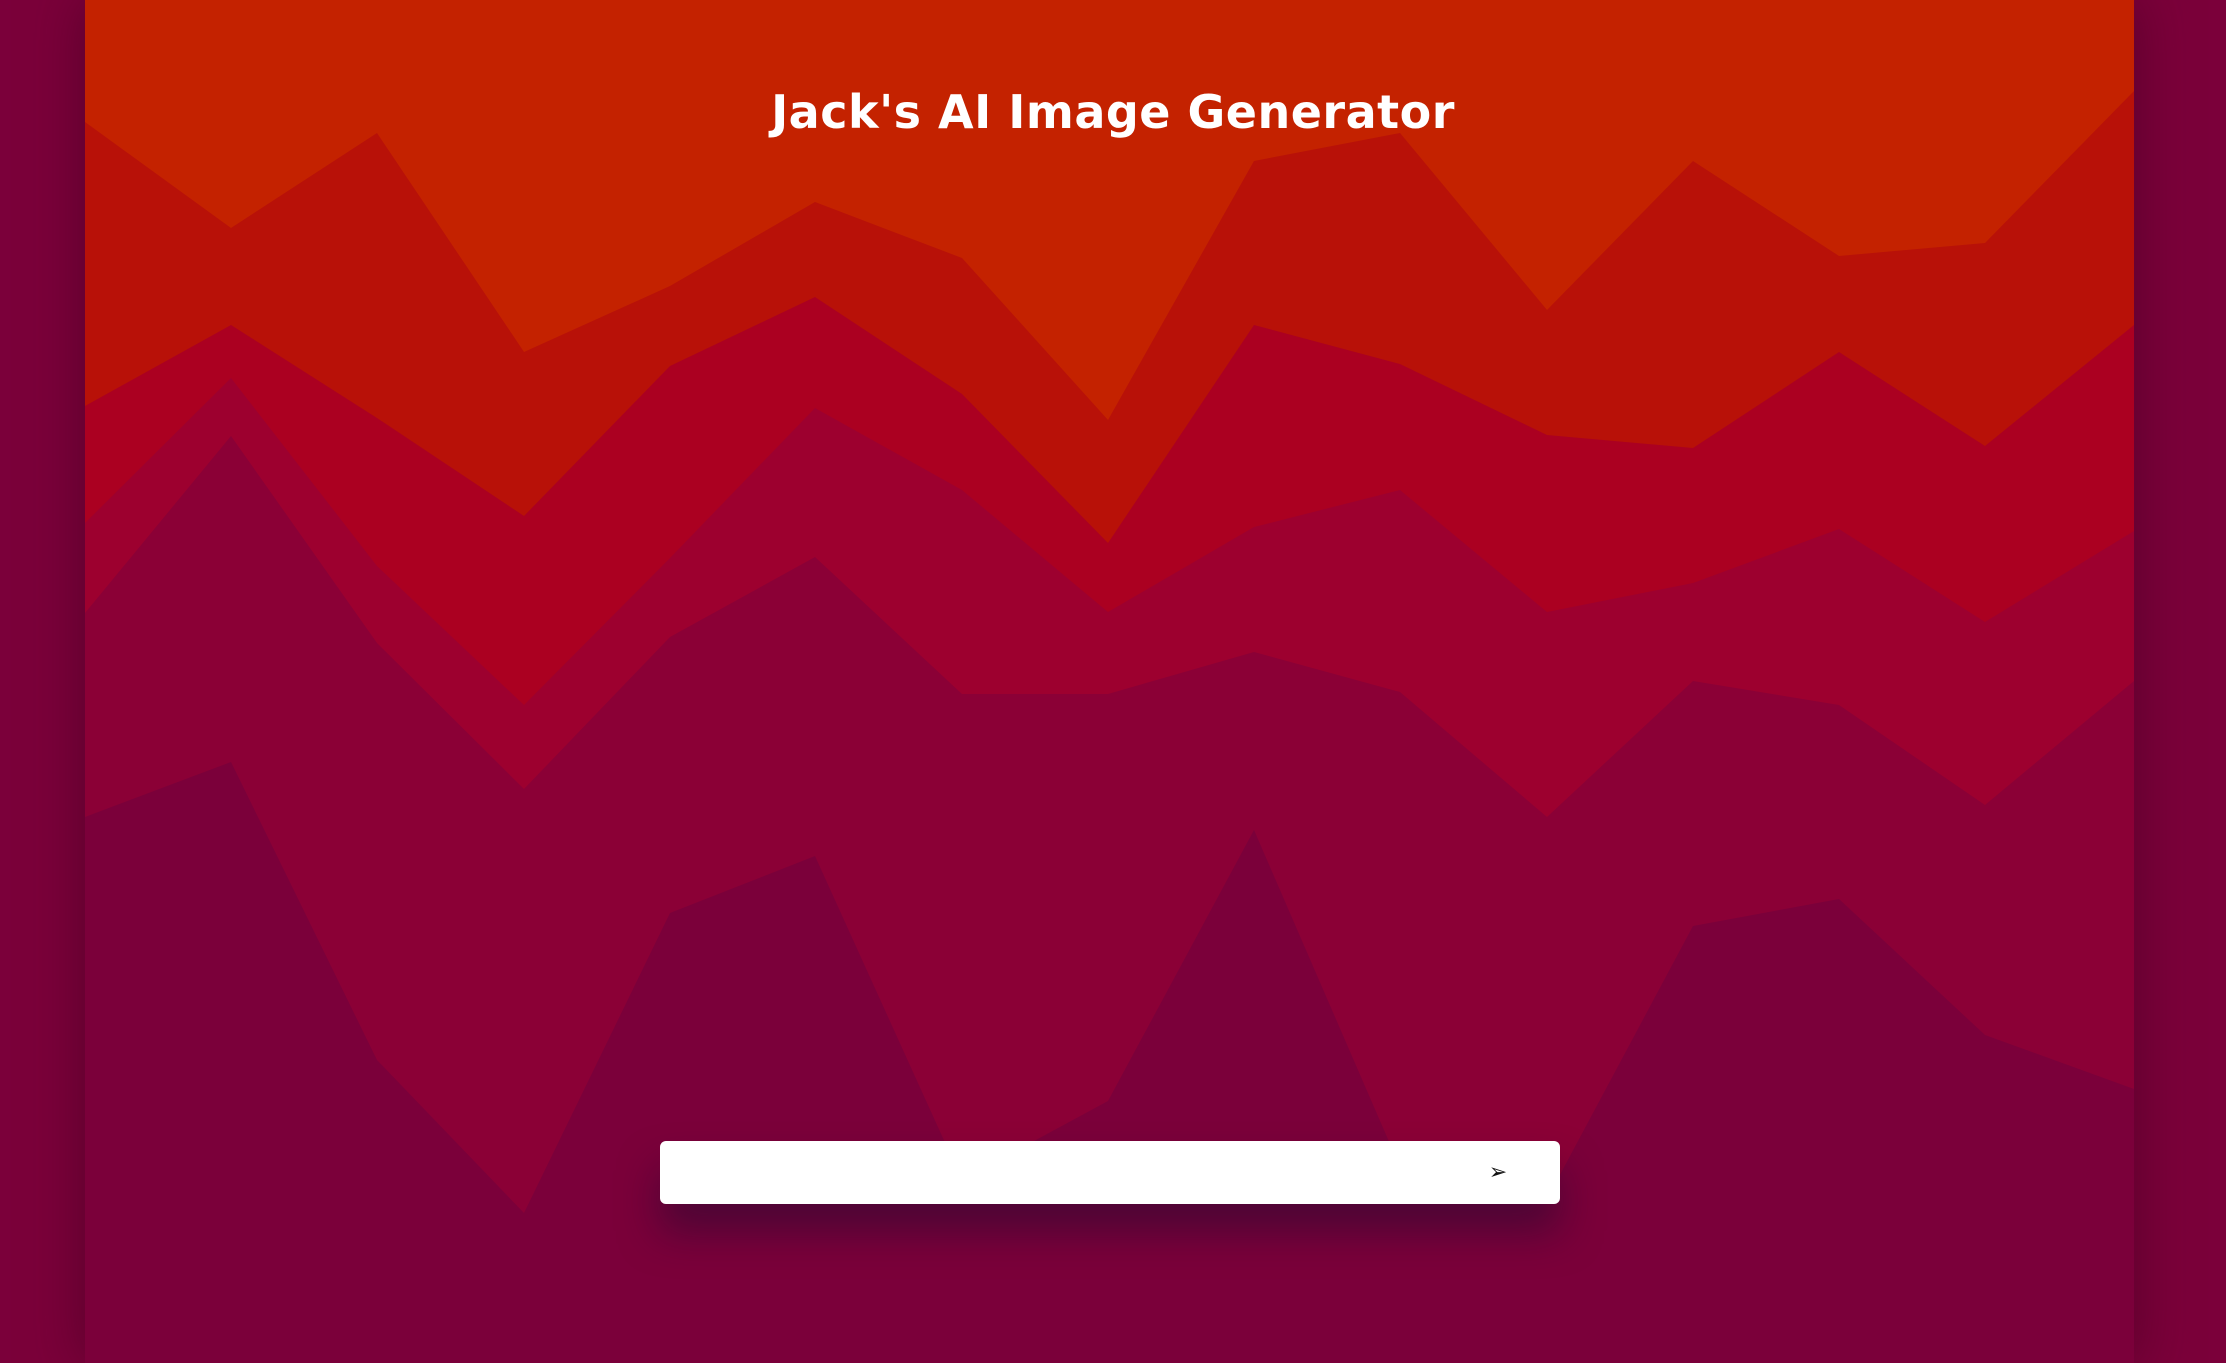 The height and width of the screenshot is (1363, 2226). I want to click on prompt-input, so click(1061, 1172).